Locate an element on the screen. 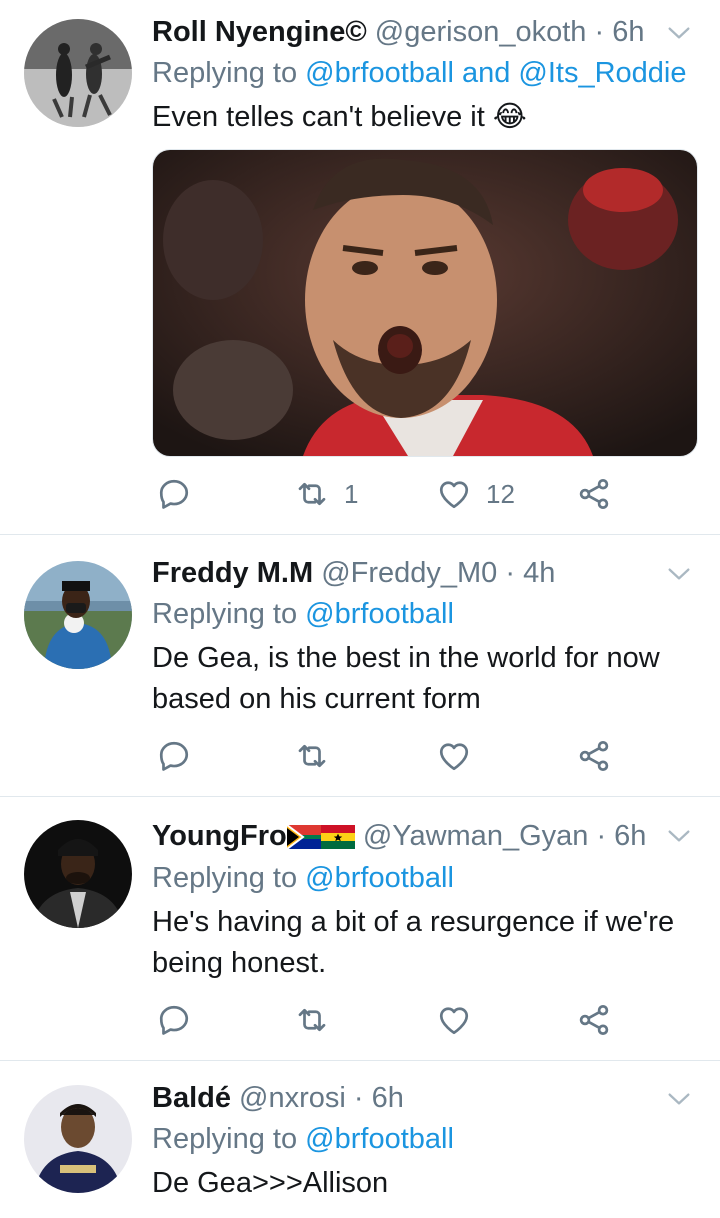 Image resolution: width=720 pixels, height=1218 pixels. display-name: YoungFro is located at coordinates (253, 836).